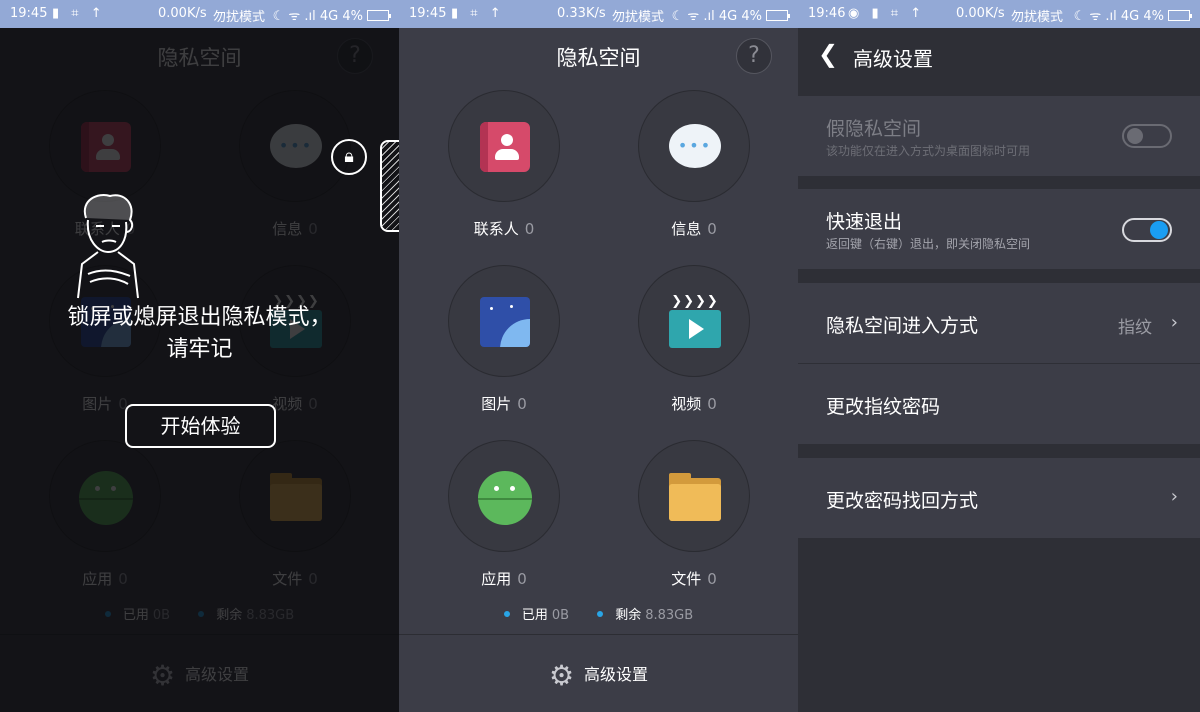  I want to click on contacts-circle, so click(504, 146).